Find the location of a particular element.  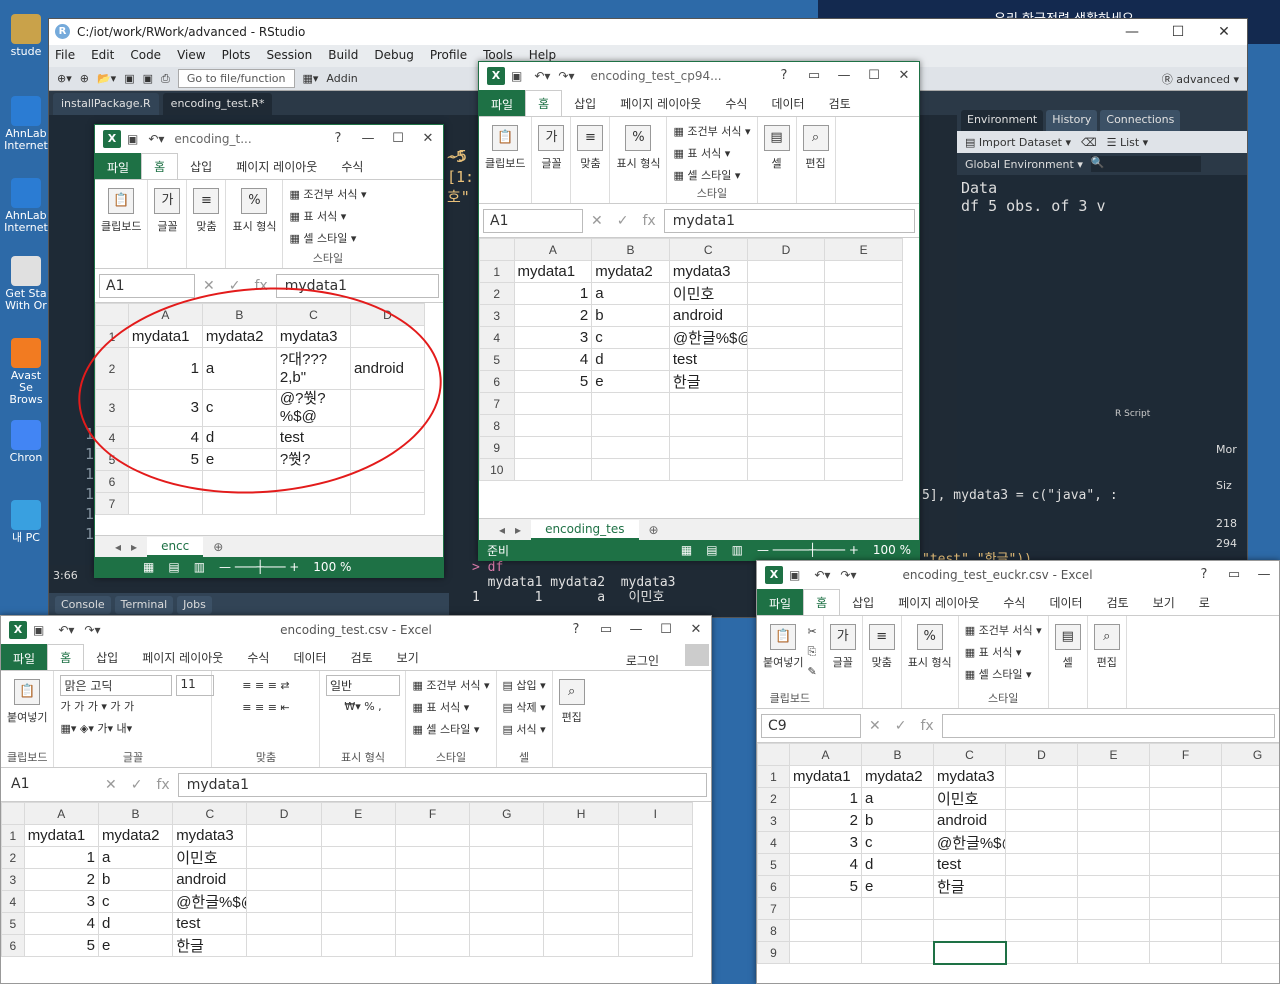

cell: 3 is located at coordinates (825, 842).